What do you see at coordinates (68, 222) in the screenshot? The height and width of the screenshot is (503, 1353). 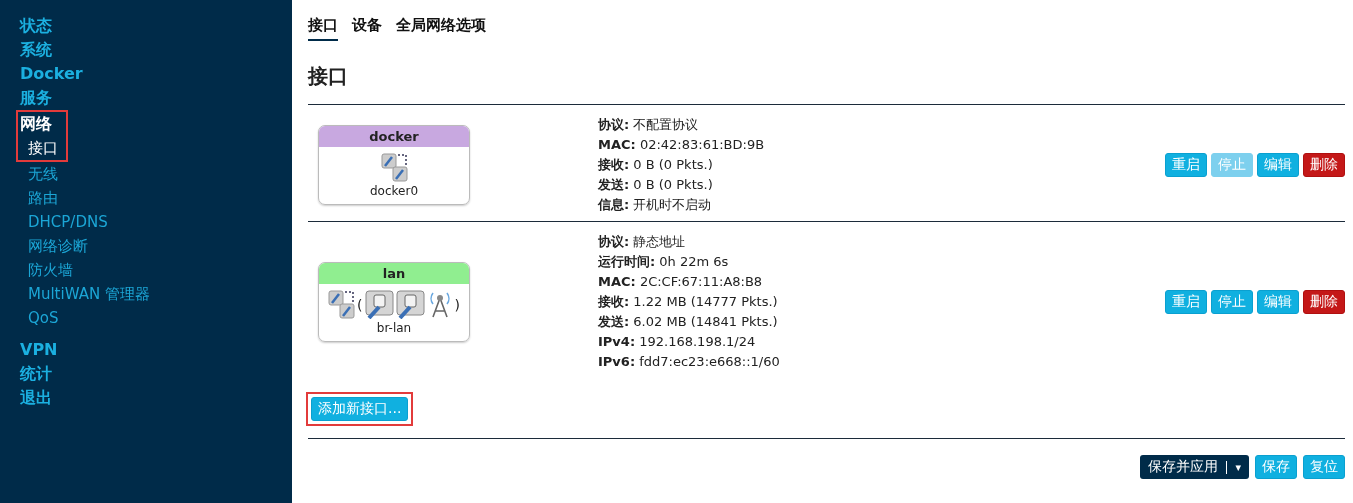 I see `sidebar-subitem: DHCP/DNS` at bounding box center [68, 222].